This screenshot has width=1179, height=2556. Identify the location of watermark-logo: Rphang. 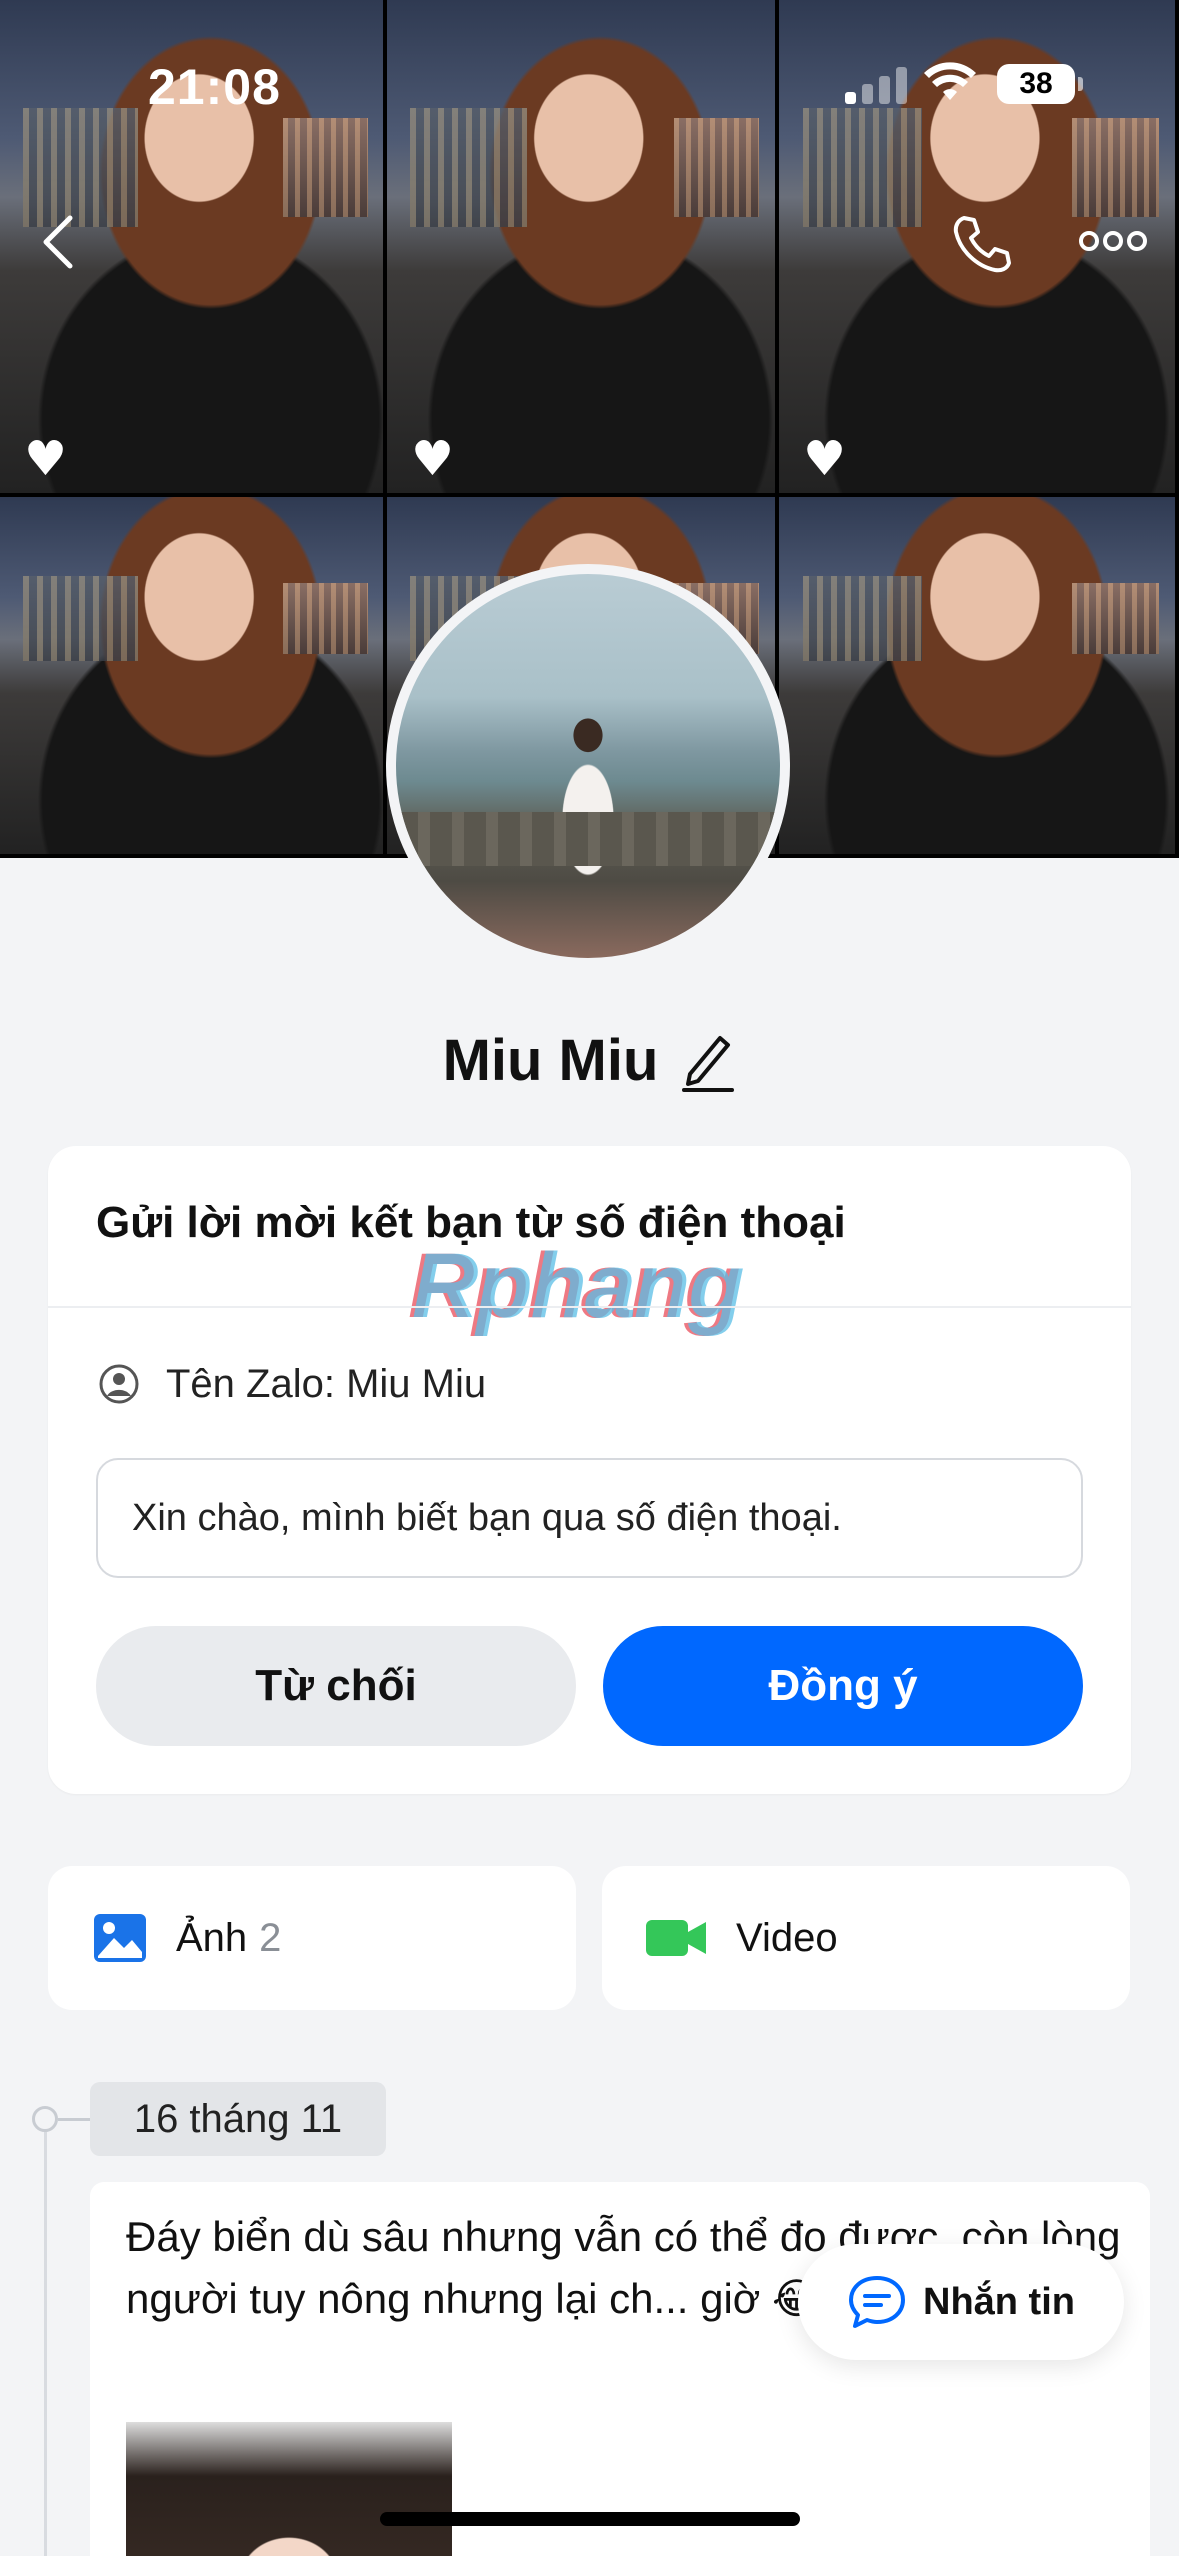
(578, 1286).